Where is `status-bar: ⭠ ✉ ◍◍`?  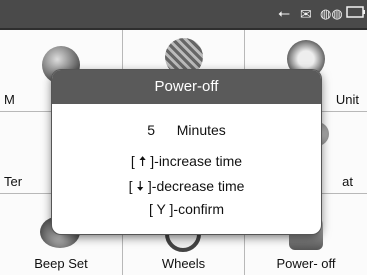
status-bar: ⭠ ✉ ◍◍ is located at coordinates (183, 15).